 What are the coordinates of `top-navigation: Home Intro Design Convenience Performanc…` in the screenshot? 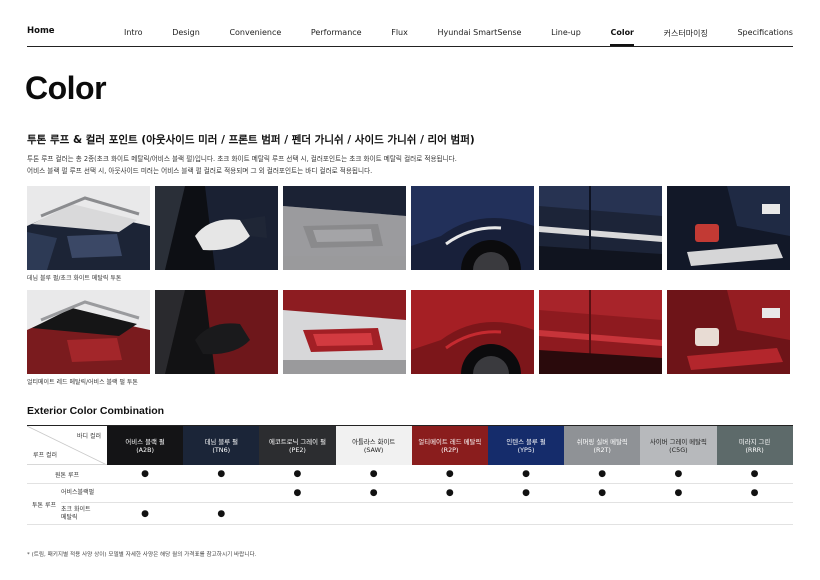 It's located at (410, 23).